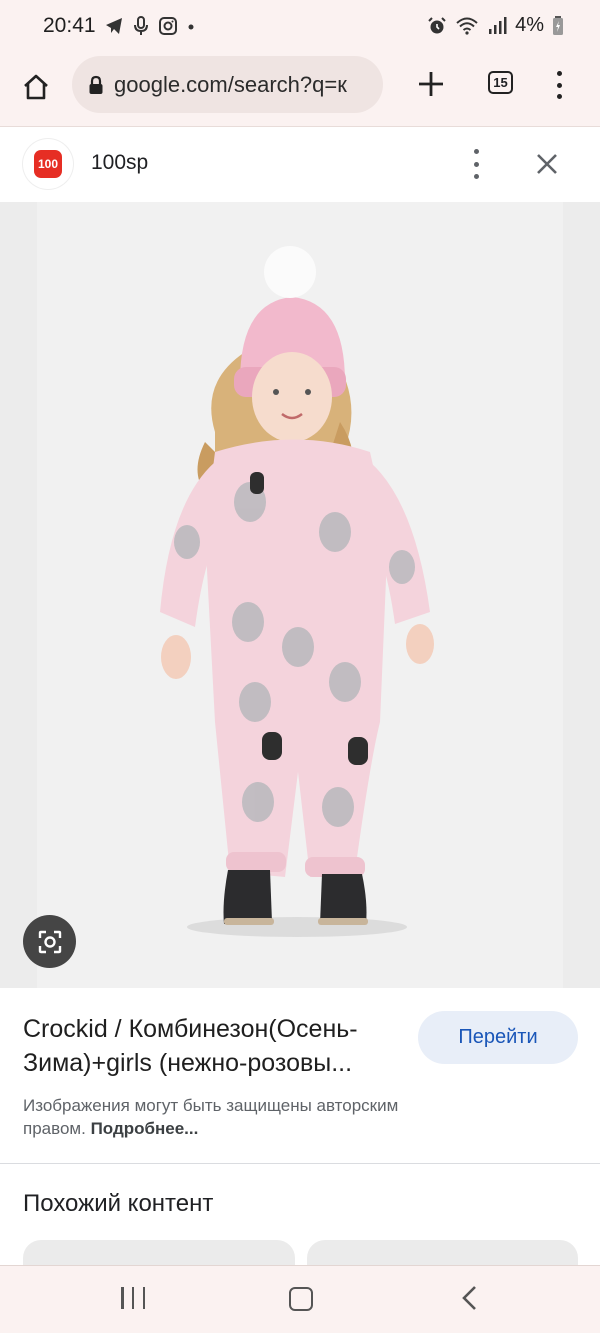 The height and width of the screenshot is (1333, 600). Describe the element at coordinates (476, 164) in the screenshot. I see `more-options-button` at that location.